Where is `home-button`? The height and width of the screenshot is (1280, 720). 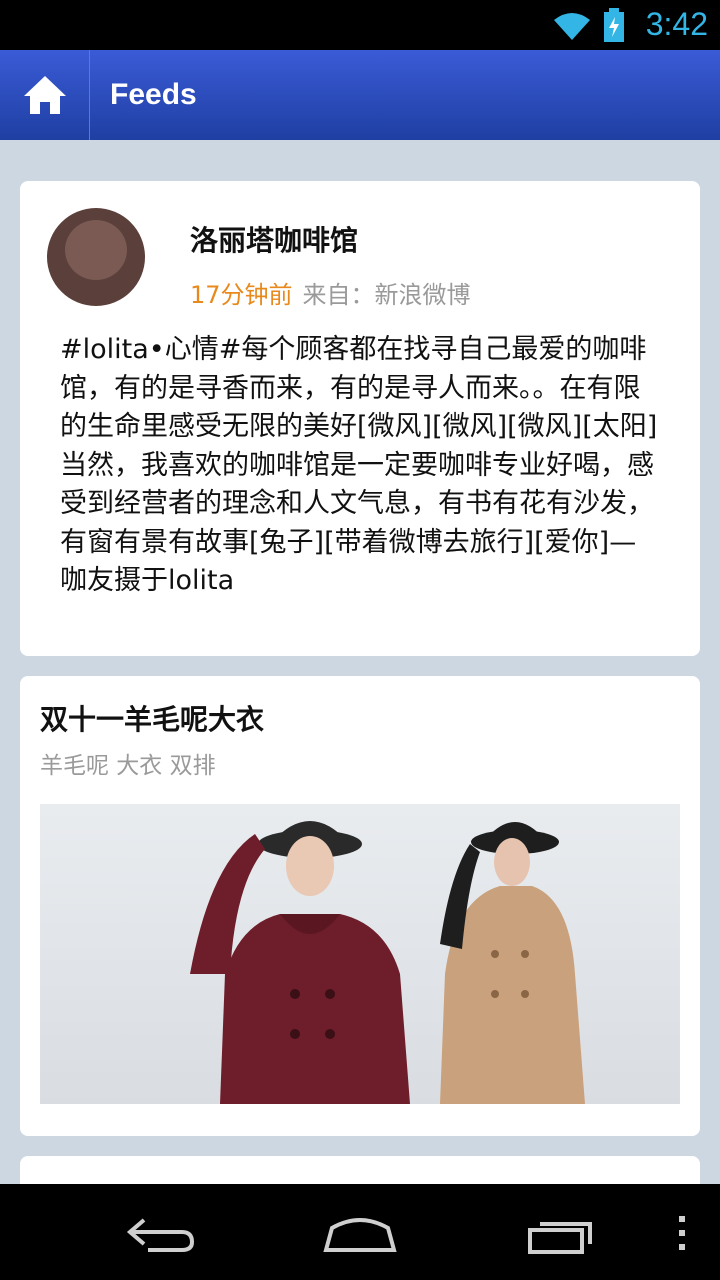
home-button is located at coordinates (45, 95).